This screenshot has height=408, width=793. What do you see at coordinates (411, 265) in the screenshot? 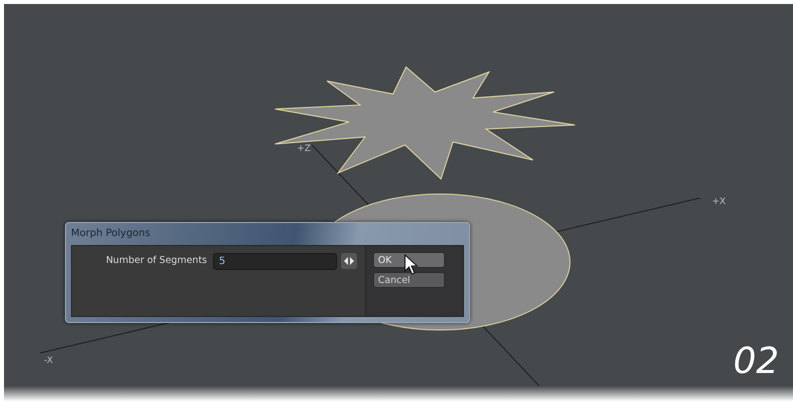
I see `mouse-cursor-icon` at bounding box center [411, 265].